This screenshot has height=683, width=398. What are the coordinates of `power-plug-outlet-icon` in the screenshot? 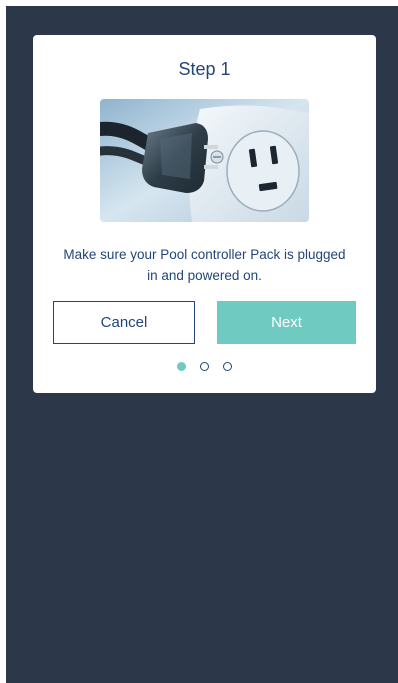 It's located at (204, 160).